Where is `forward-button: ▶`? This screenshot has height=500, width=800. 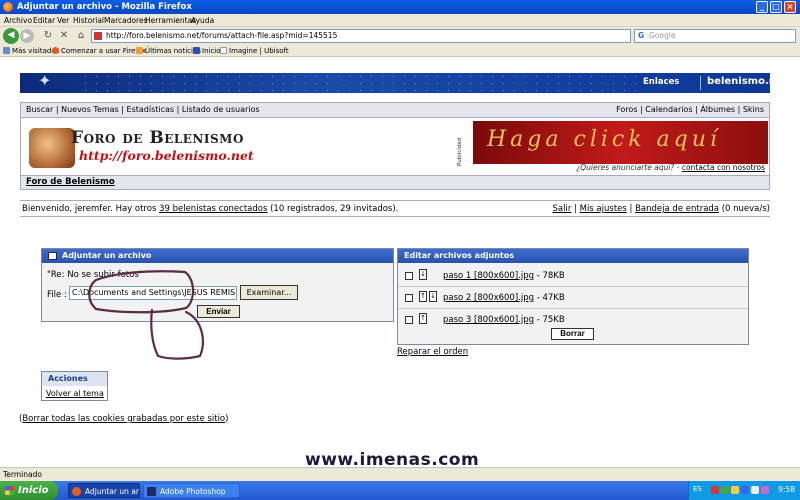 forward-button: ▶ is located at coordinates (27, 36).